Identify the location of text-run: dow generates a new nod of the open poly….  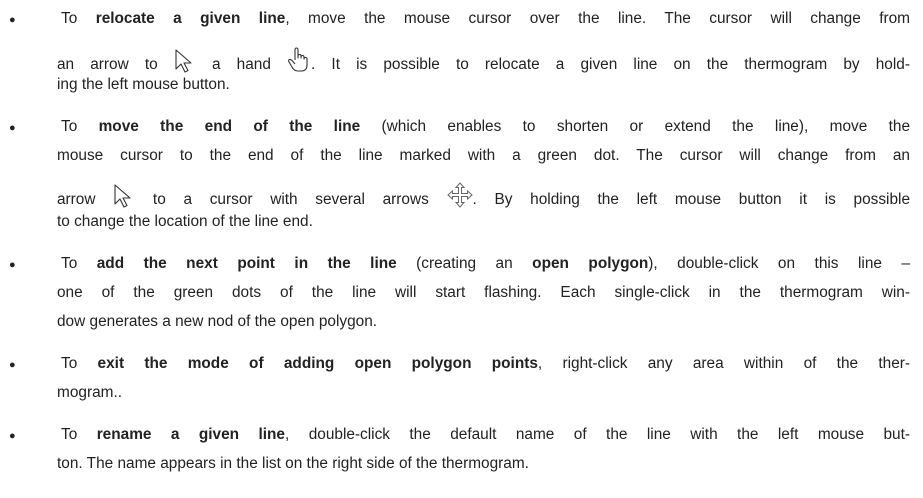
(217, 321).